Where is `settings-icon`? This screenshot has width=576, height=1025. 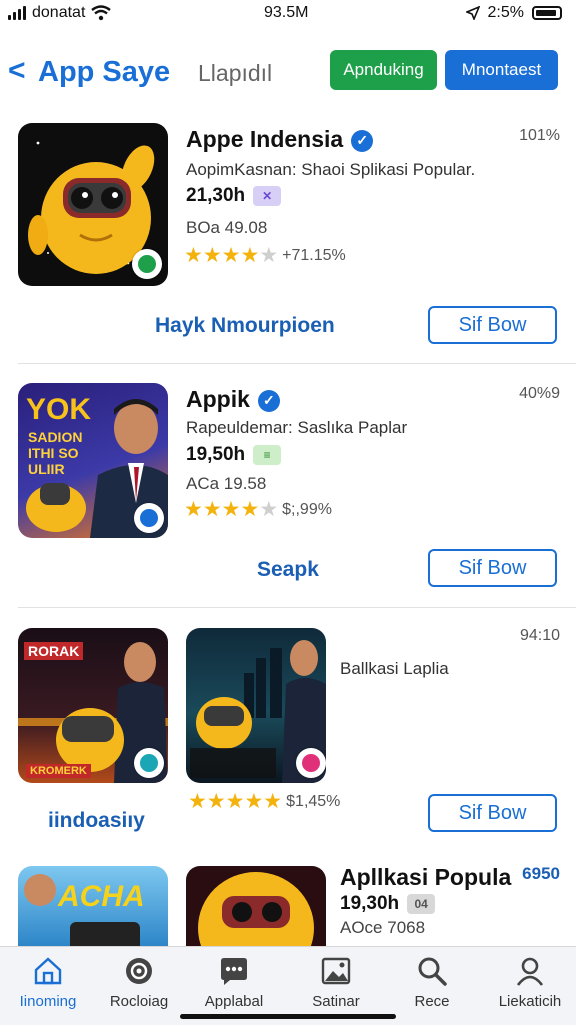
settings-icon is located at coordinates (139, 971).